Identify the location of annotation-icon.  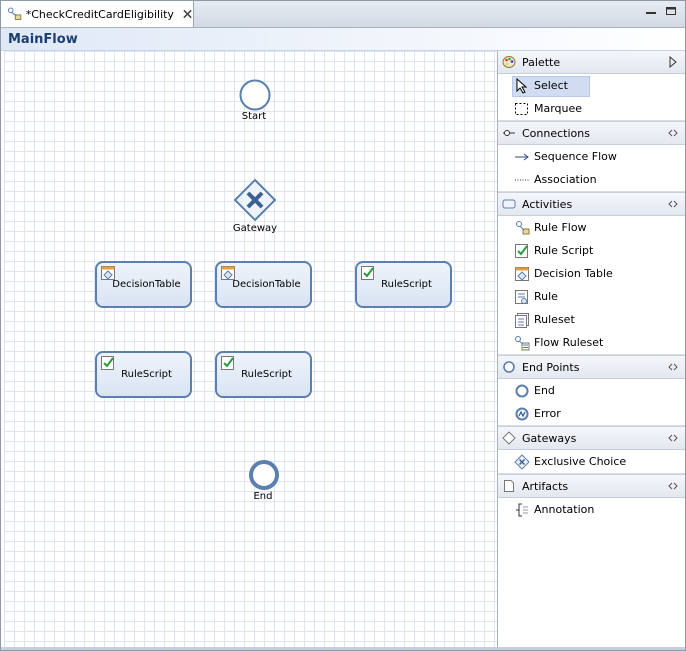
(522, 509).